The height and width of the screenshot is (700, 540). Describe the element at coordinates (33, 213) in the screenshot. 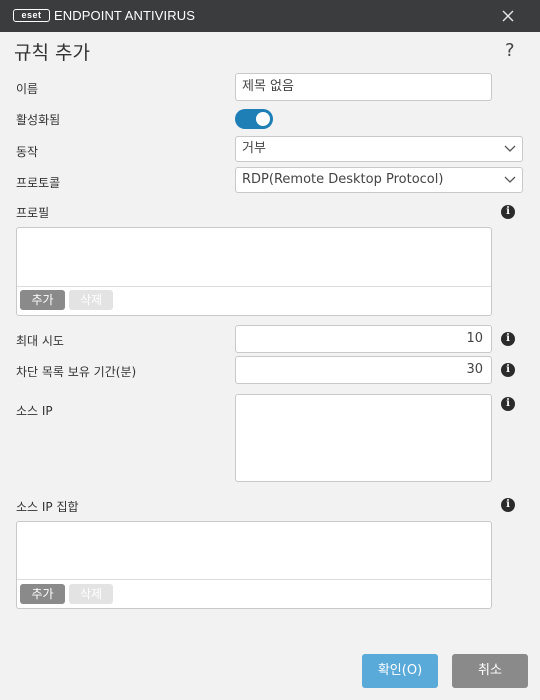

I see `profiles-label: 프로필` at that location.